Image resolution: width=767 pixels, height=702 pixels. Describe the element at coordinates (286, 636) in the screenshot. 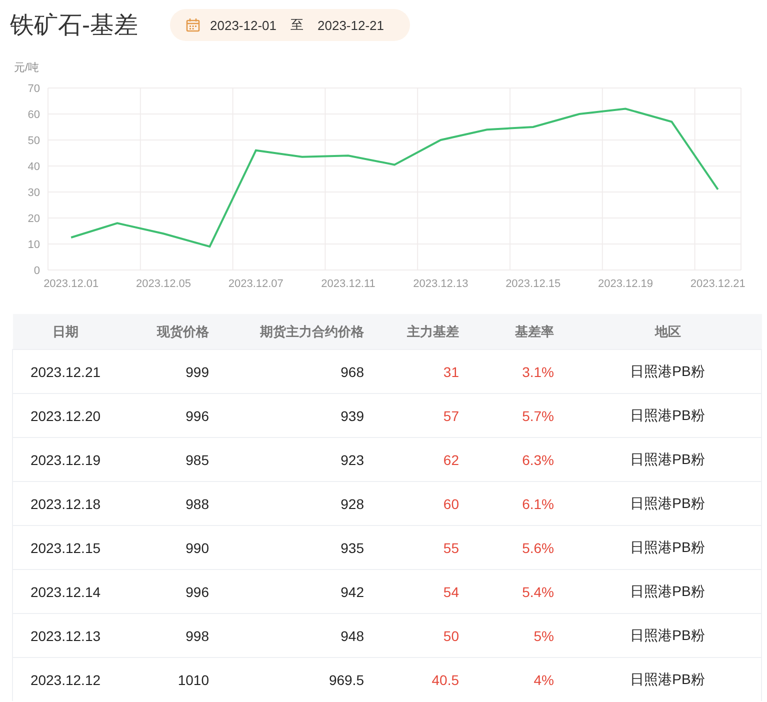

I see `table-cell: 948` at that location.